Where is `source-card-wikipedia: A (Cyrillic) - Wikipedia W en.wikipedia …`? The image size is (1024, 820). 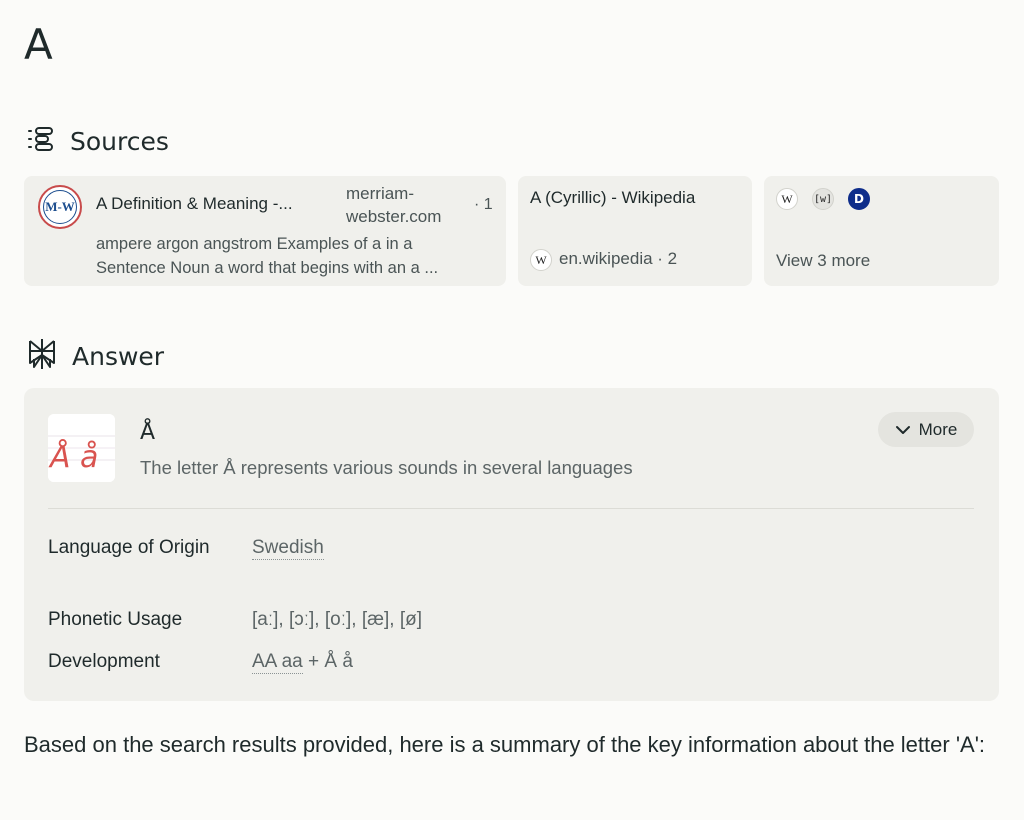 source-card-wikipedia: A (Cyrillic) - Wikipedia W en.wikipedia … is located at coordinates (635, 231).